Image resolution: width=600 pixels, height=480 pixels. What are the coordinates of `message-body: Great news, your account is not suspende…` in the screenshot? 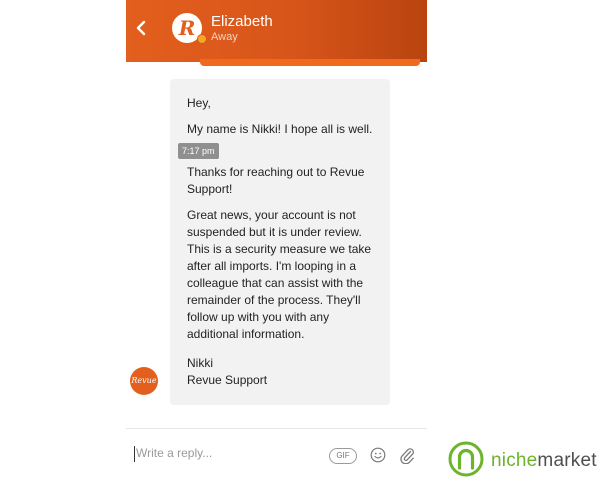 It's located at (279, 274).